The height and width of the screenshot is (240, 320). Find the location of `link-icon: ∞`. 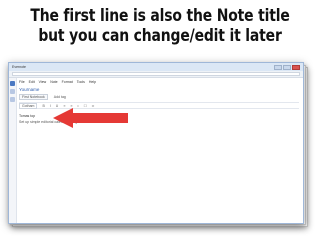

link-icon: ∞ is located at coordinates (93, 106).